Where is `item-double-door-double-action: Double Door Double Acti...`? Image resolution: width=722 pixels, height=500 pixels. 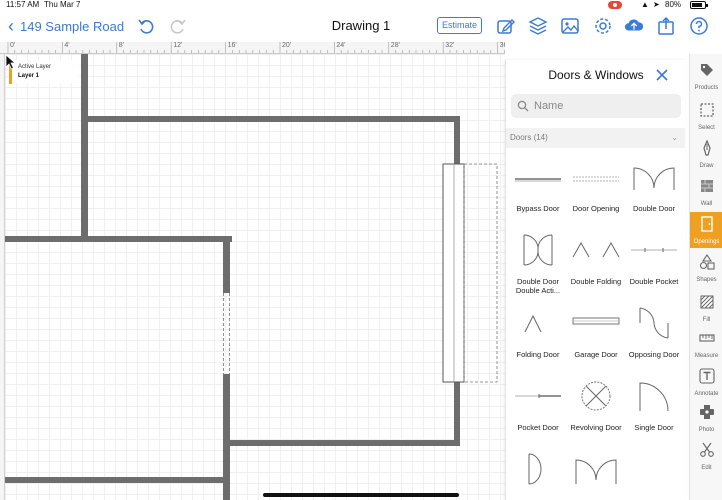 item-double-door-double-action: Double Door Double Acti... is located at coordinates (538, 263).